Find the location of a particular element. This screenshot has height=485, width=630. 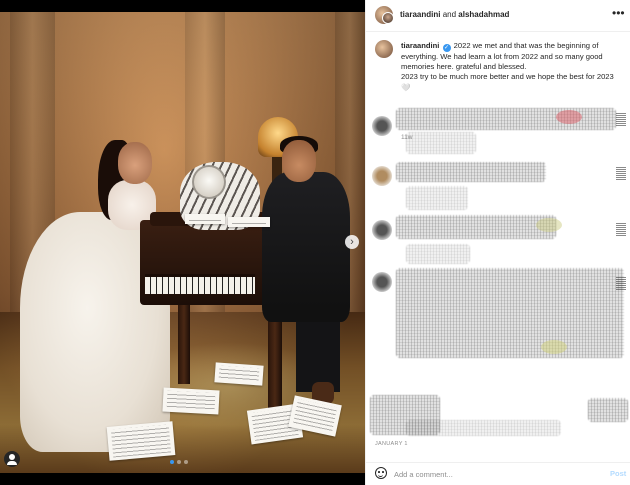

caption-emoji: 🤍 is located at coordinates (406, 87).